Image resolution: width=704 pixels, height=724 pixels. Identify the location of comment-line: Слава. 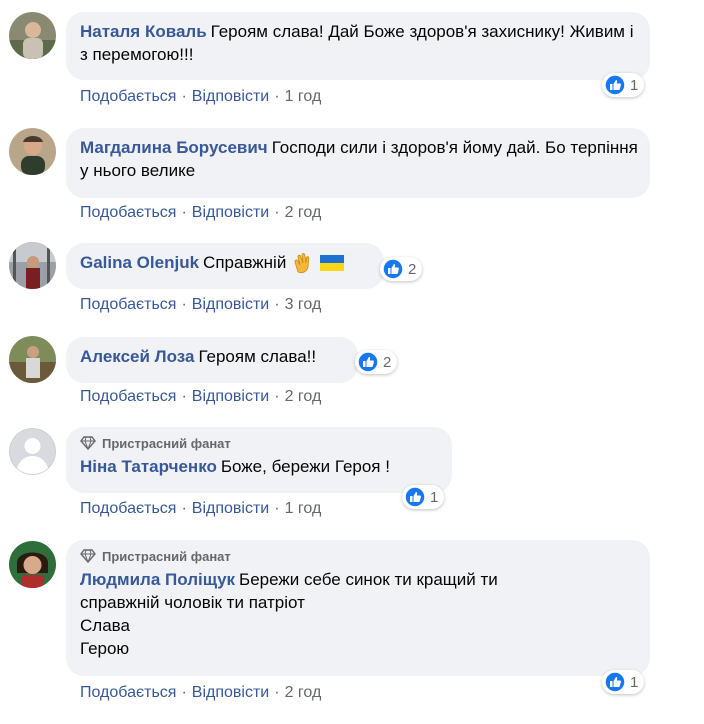
(105, 625).